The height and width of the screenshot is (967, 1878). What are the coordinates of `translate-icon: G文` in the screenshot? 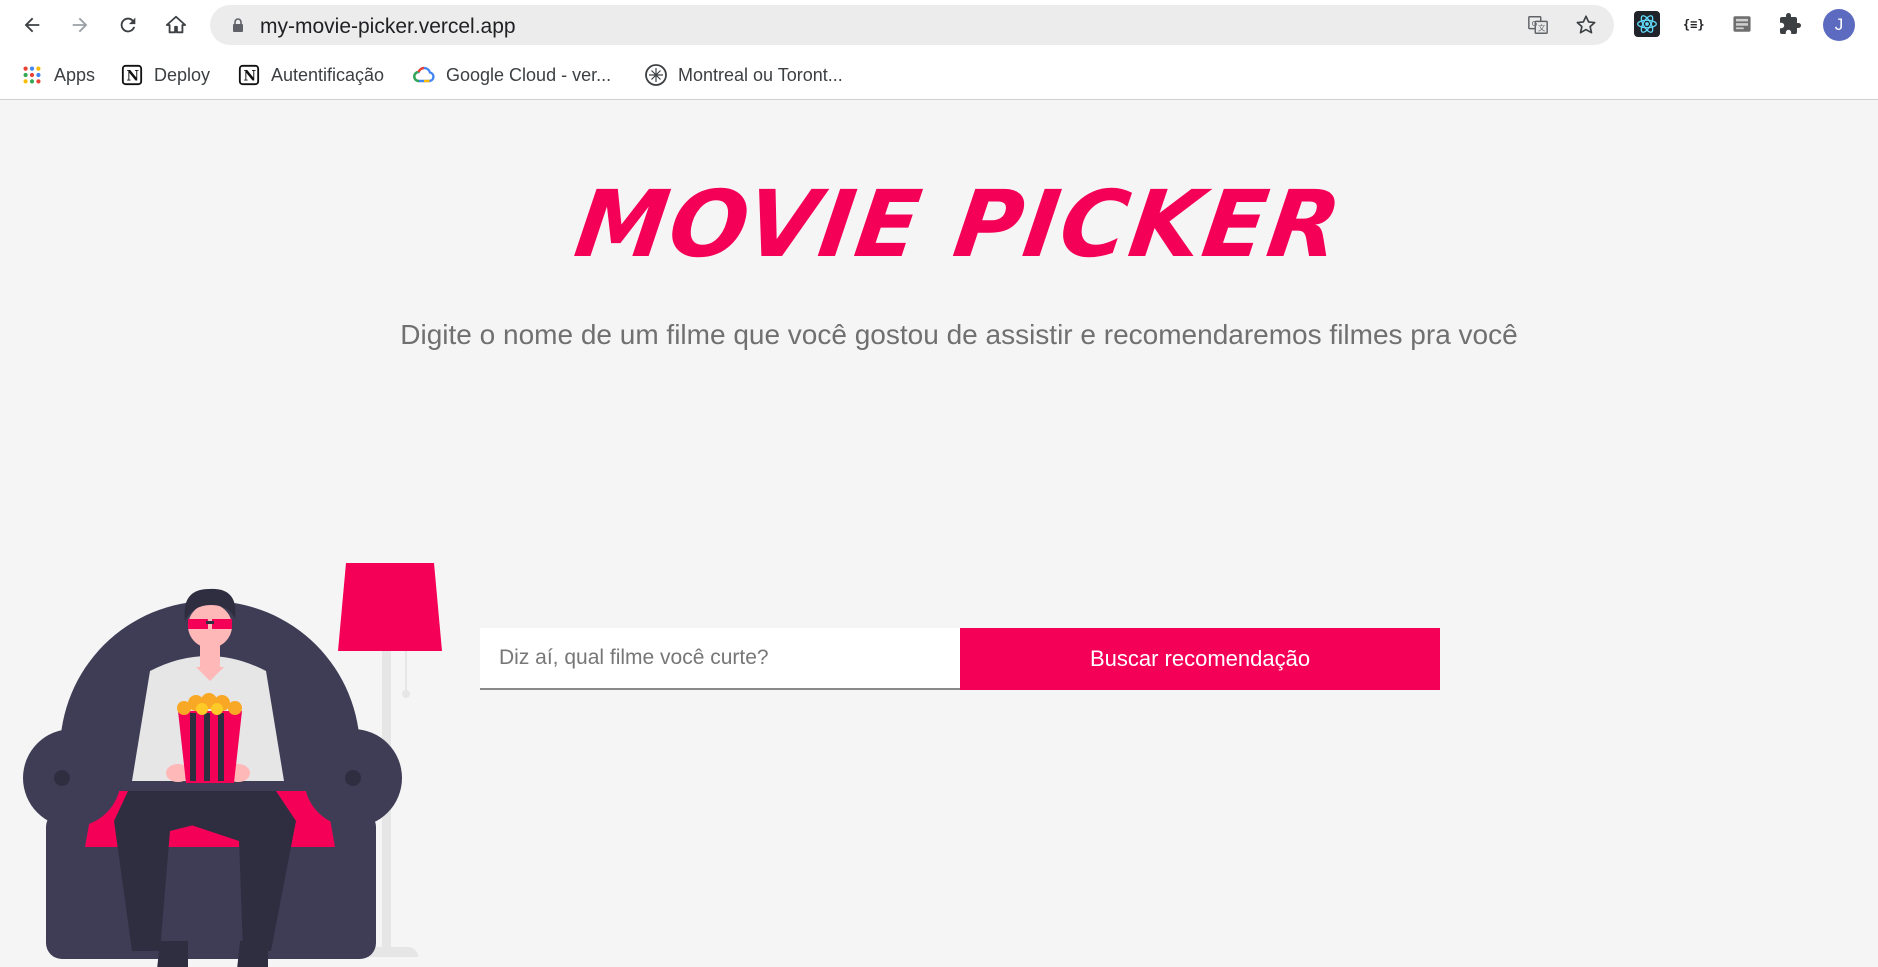 It's located at (1538, 25).